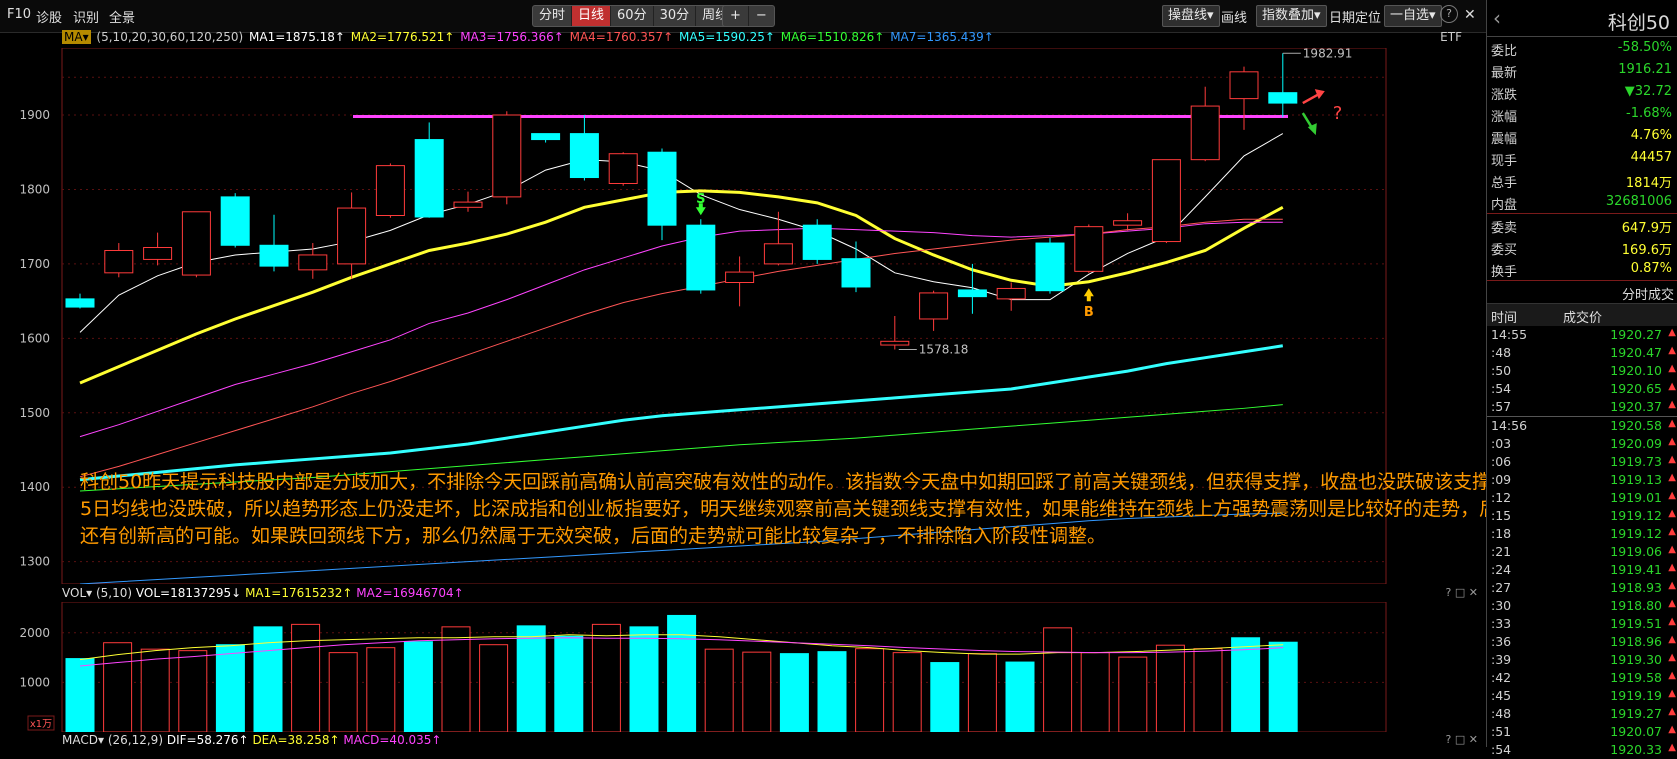  I want to click on low-label: 1578.18, so click(944, 350).